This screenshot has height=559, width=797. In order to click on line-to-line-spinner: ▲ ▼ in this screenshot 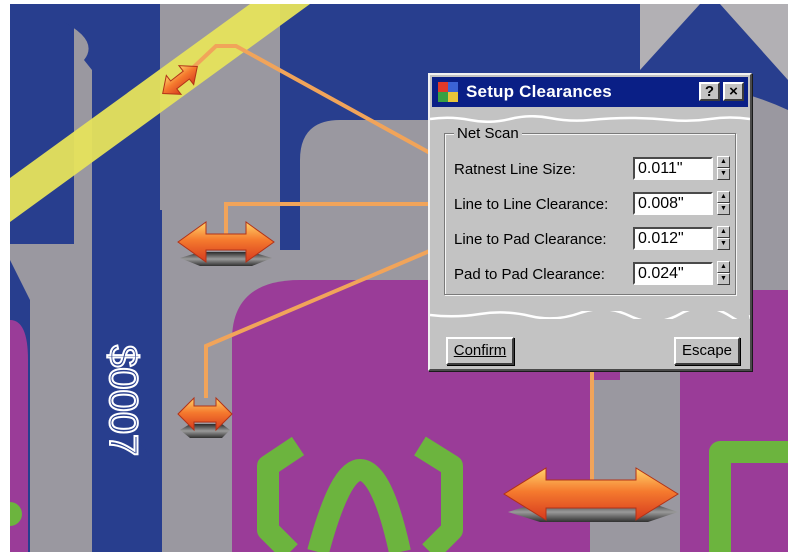, I will do `click(723, 203)`.